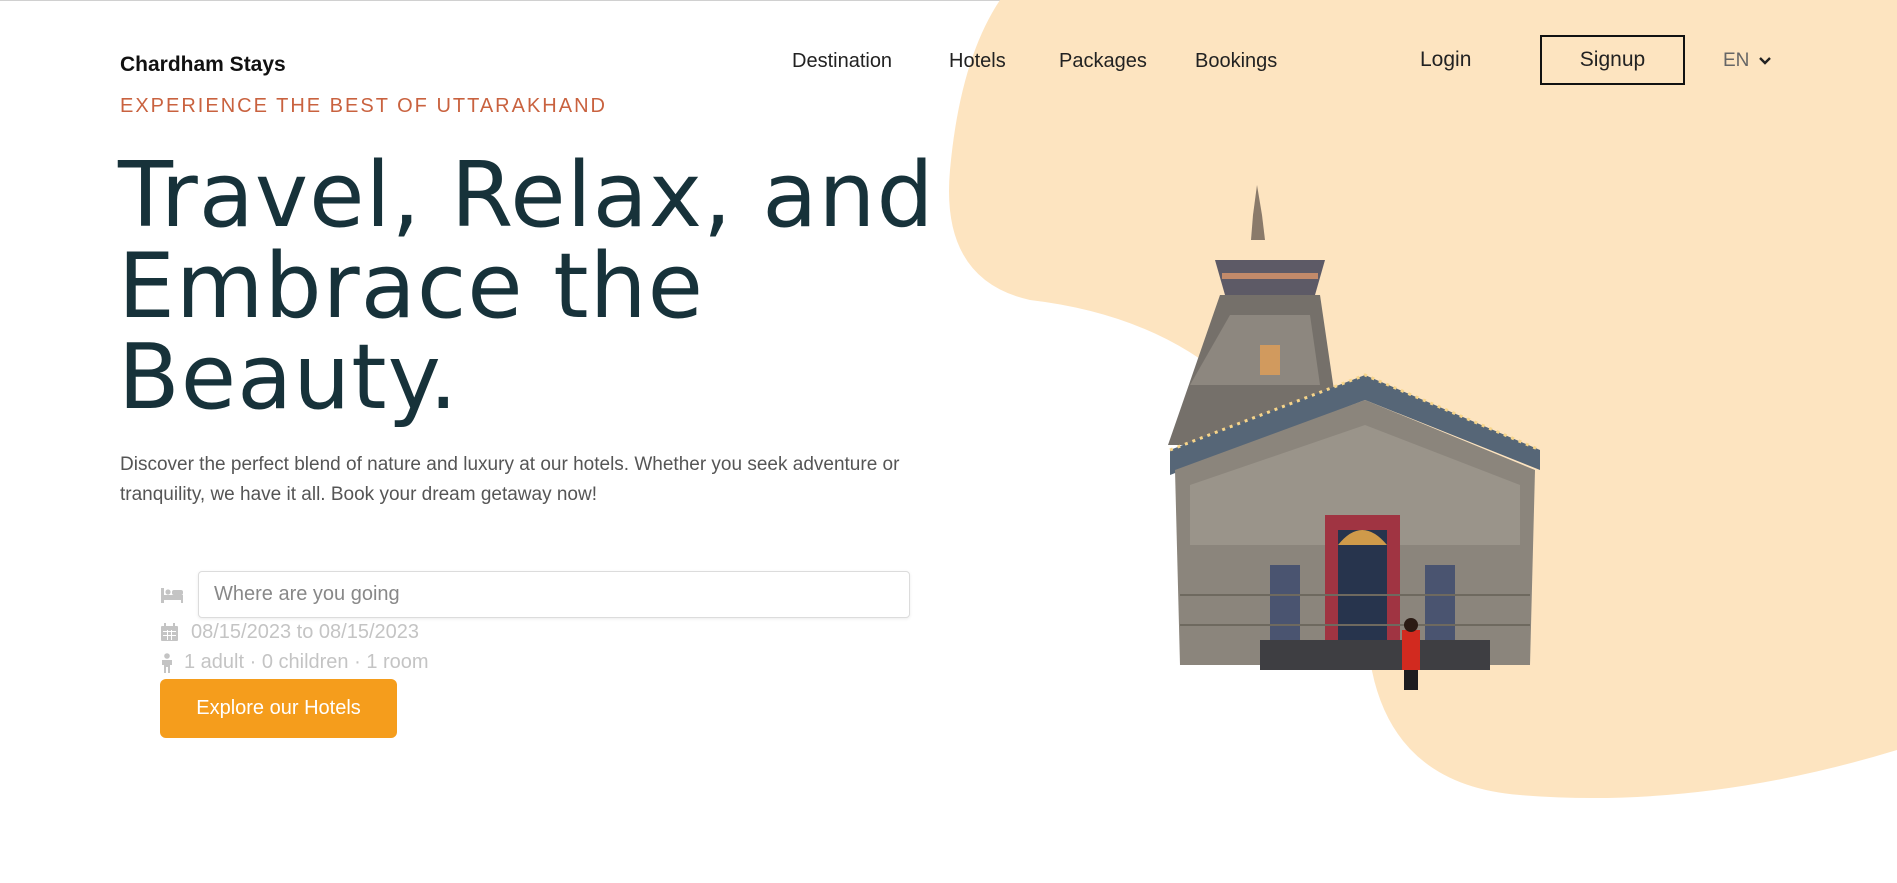 The image size is (1897, 883). I want to click on language-code: EN, so click(1736, 60).